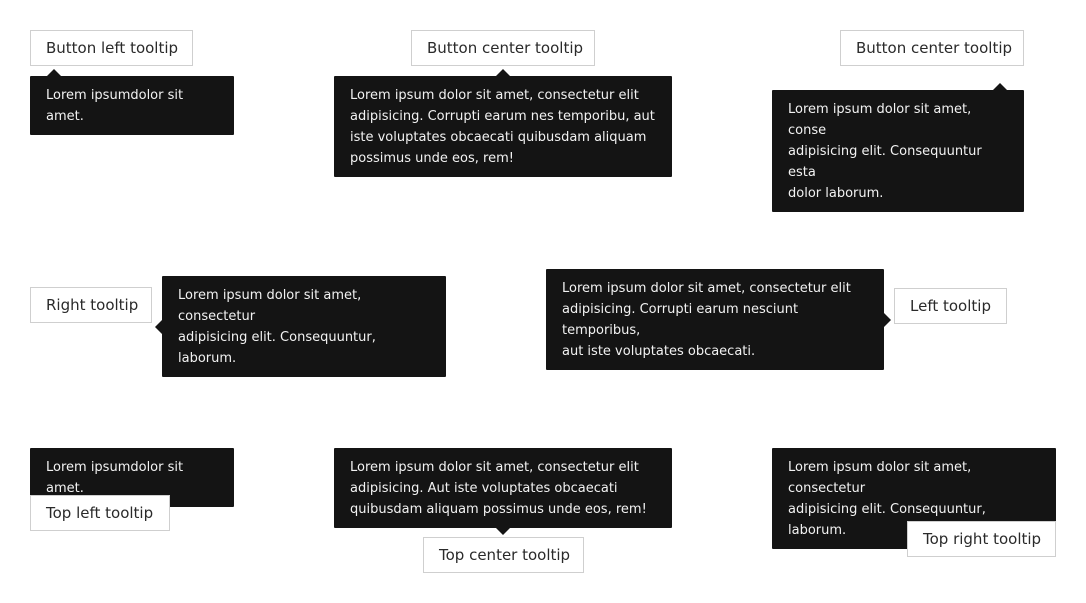 The width and height of the screenshot is (1086, 603). Describe the element at coordinates (885, 162) in the screenshot. I see `tooltip-line: adipisicing elit. Consequuntur esta` at that location.